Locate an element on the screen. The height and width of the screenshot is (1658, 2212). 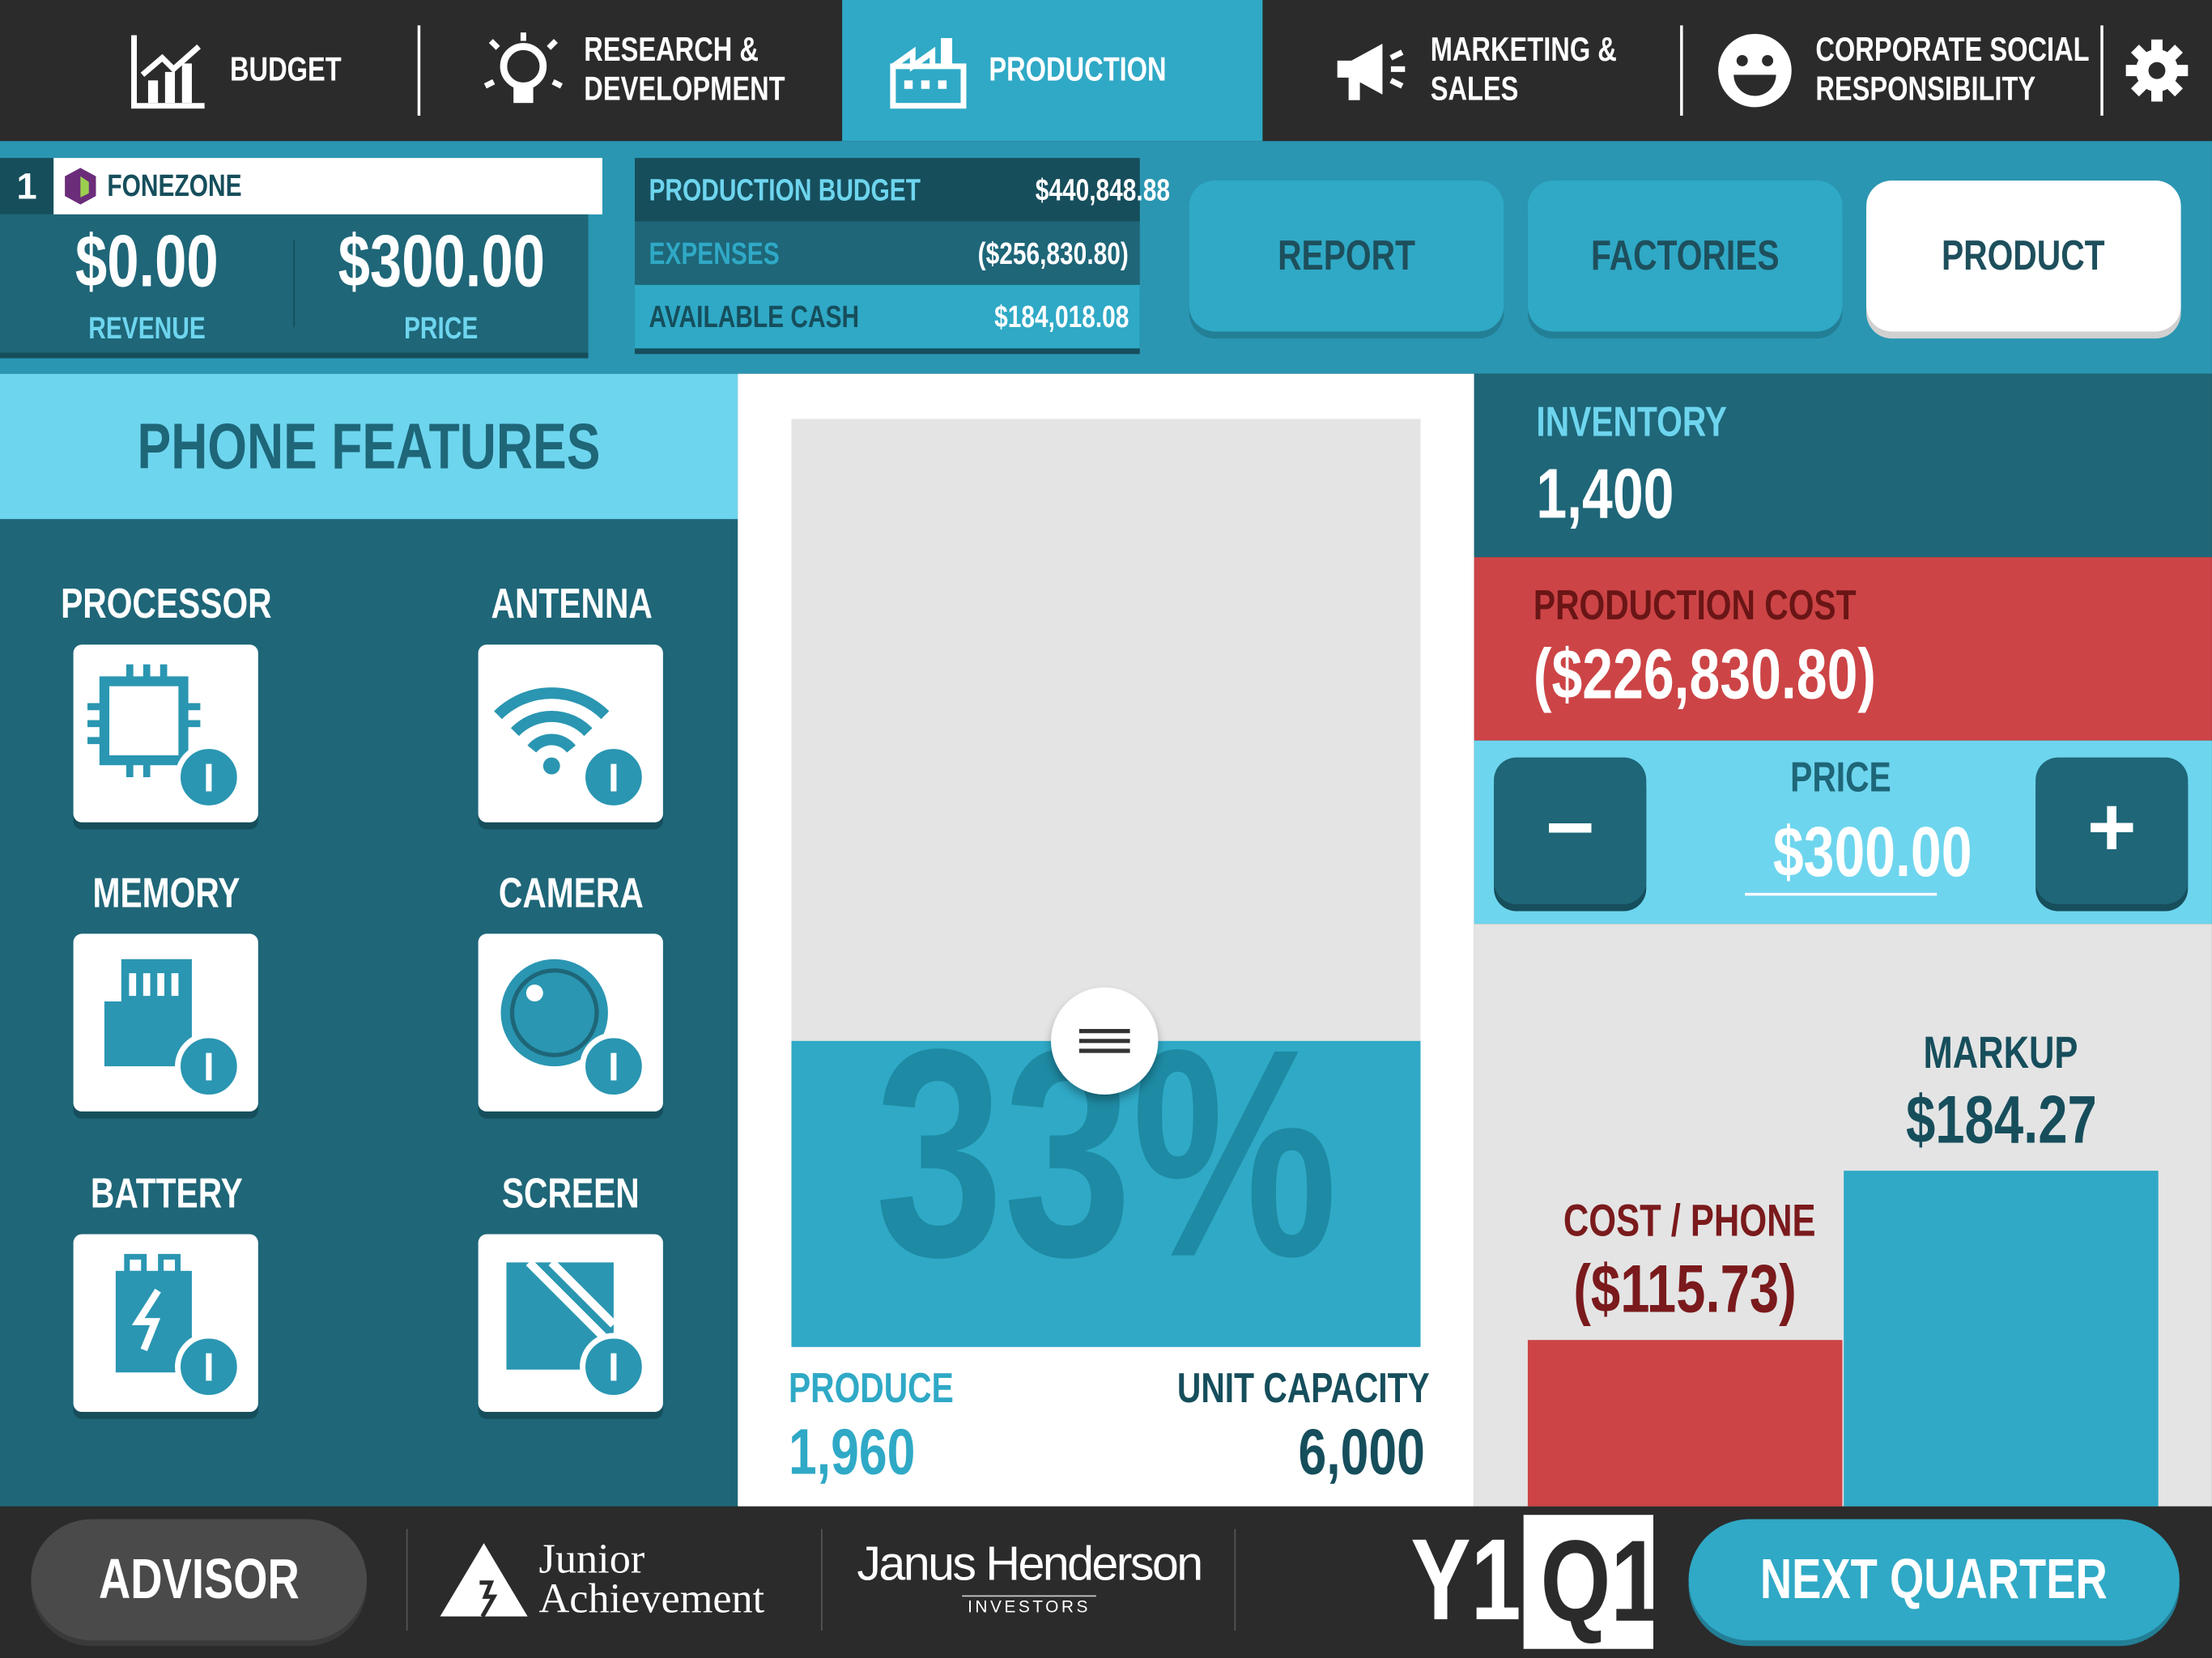
inventory-label: INVENTORY is located at coordinates (1632, 422).